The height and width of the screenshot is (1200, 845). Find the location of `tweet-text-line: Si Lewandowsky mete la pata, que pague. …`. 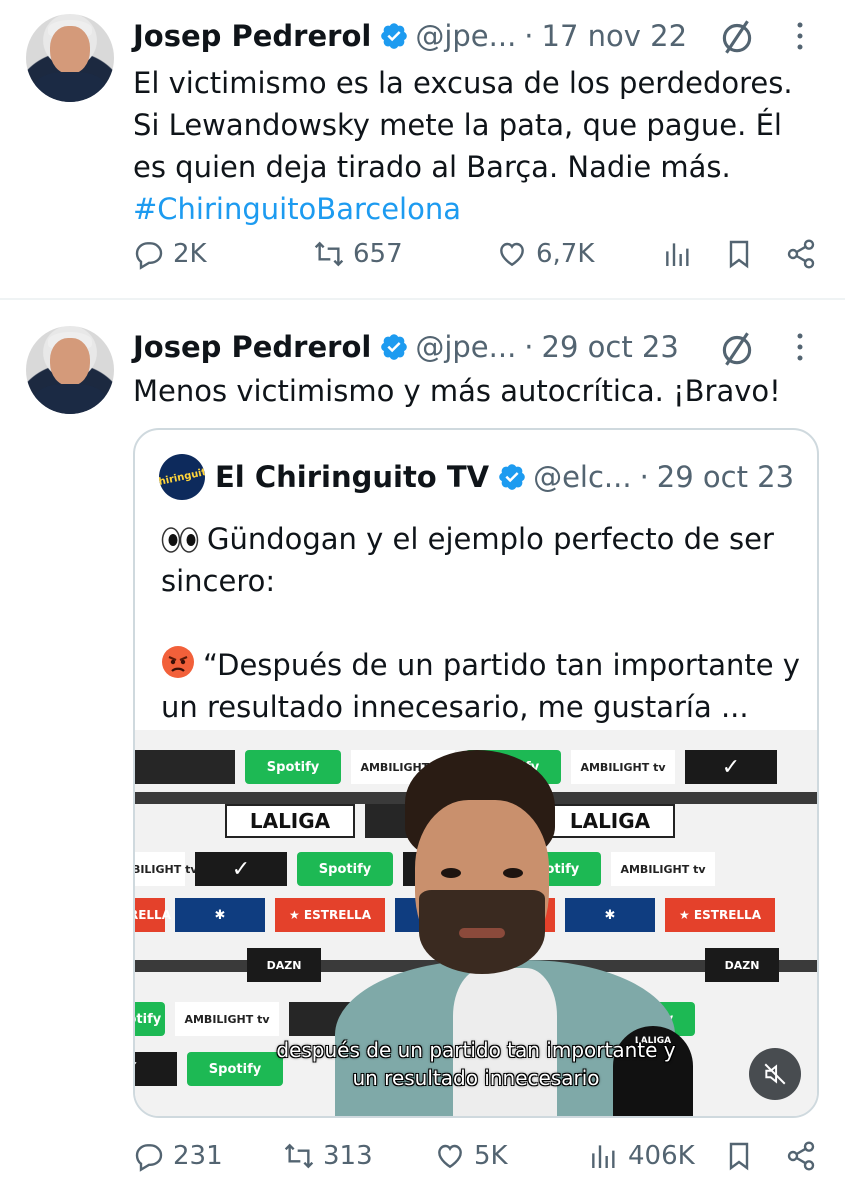

tweet-text-line: Si Lewandowsky mete la pata, que pague. … is located at coordinates (457, 125).